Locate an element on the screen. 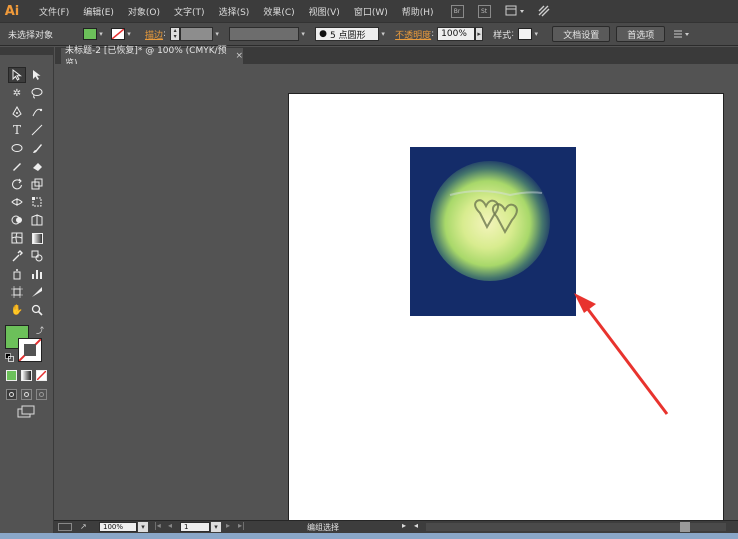 The height and width of the screenshot is (539, 738). brush-label: 5 点圆形 is located at coordinates (347, 35).